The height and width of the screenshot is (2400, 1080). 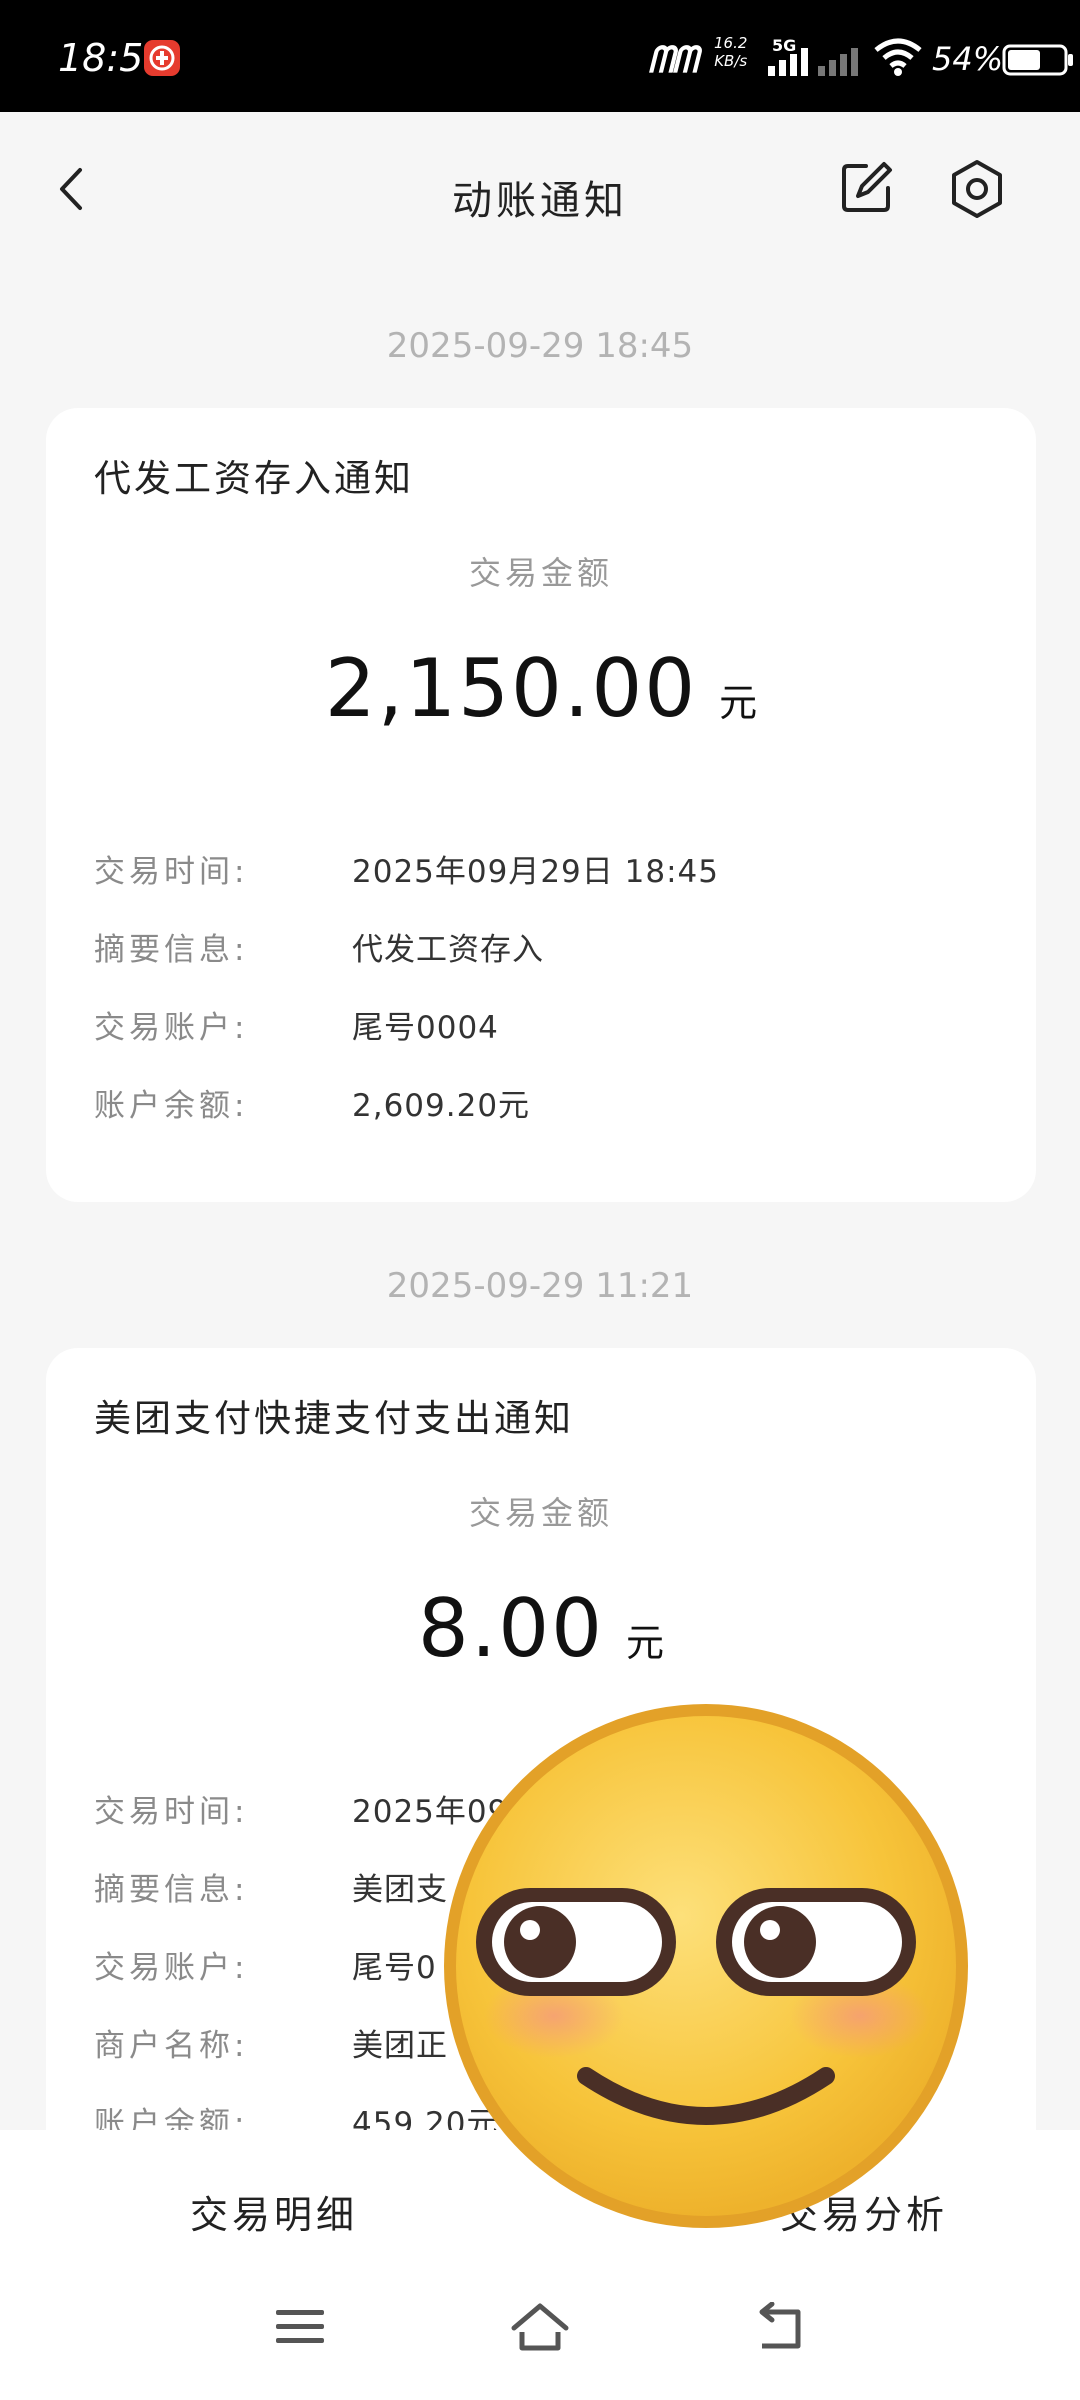 I want to click on card-title: 美团支付快捷支付支出通知, so click(x=334, y=1418).